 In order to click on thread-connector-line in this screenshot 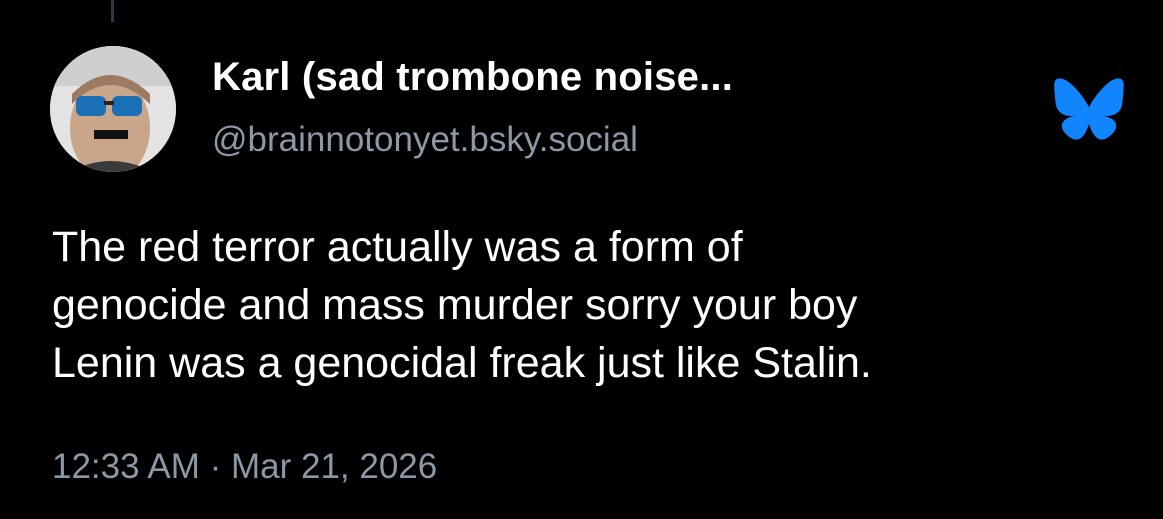, I will do `click(112, 11)`.